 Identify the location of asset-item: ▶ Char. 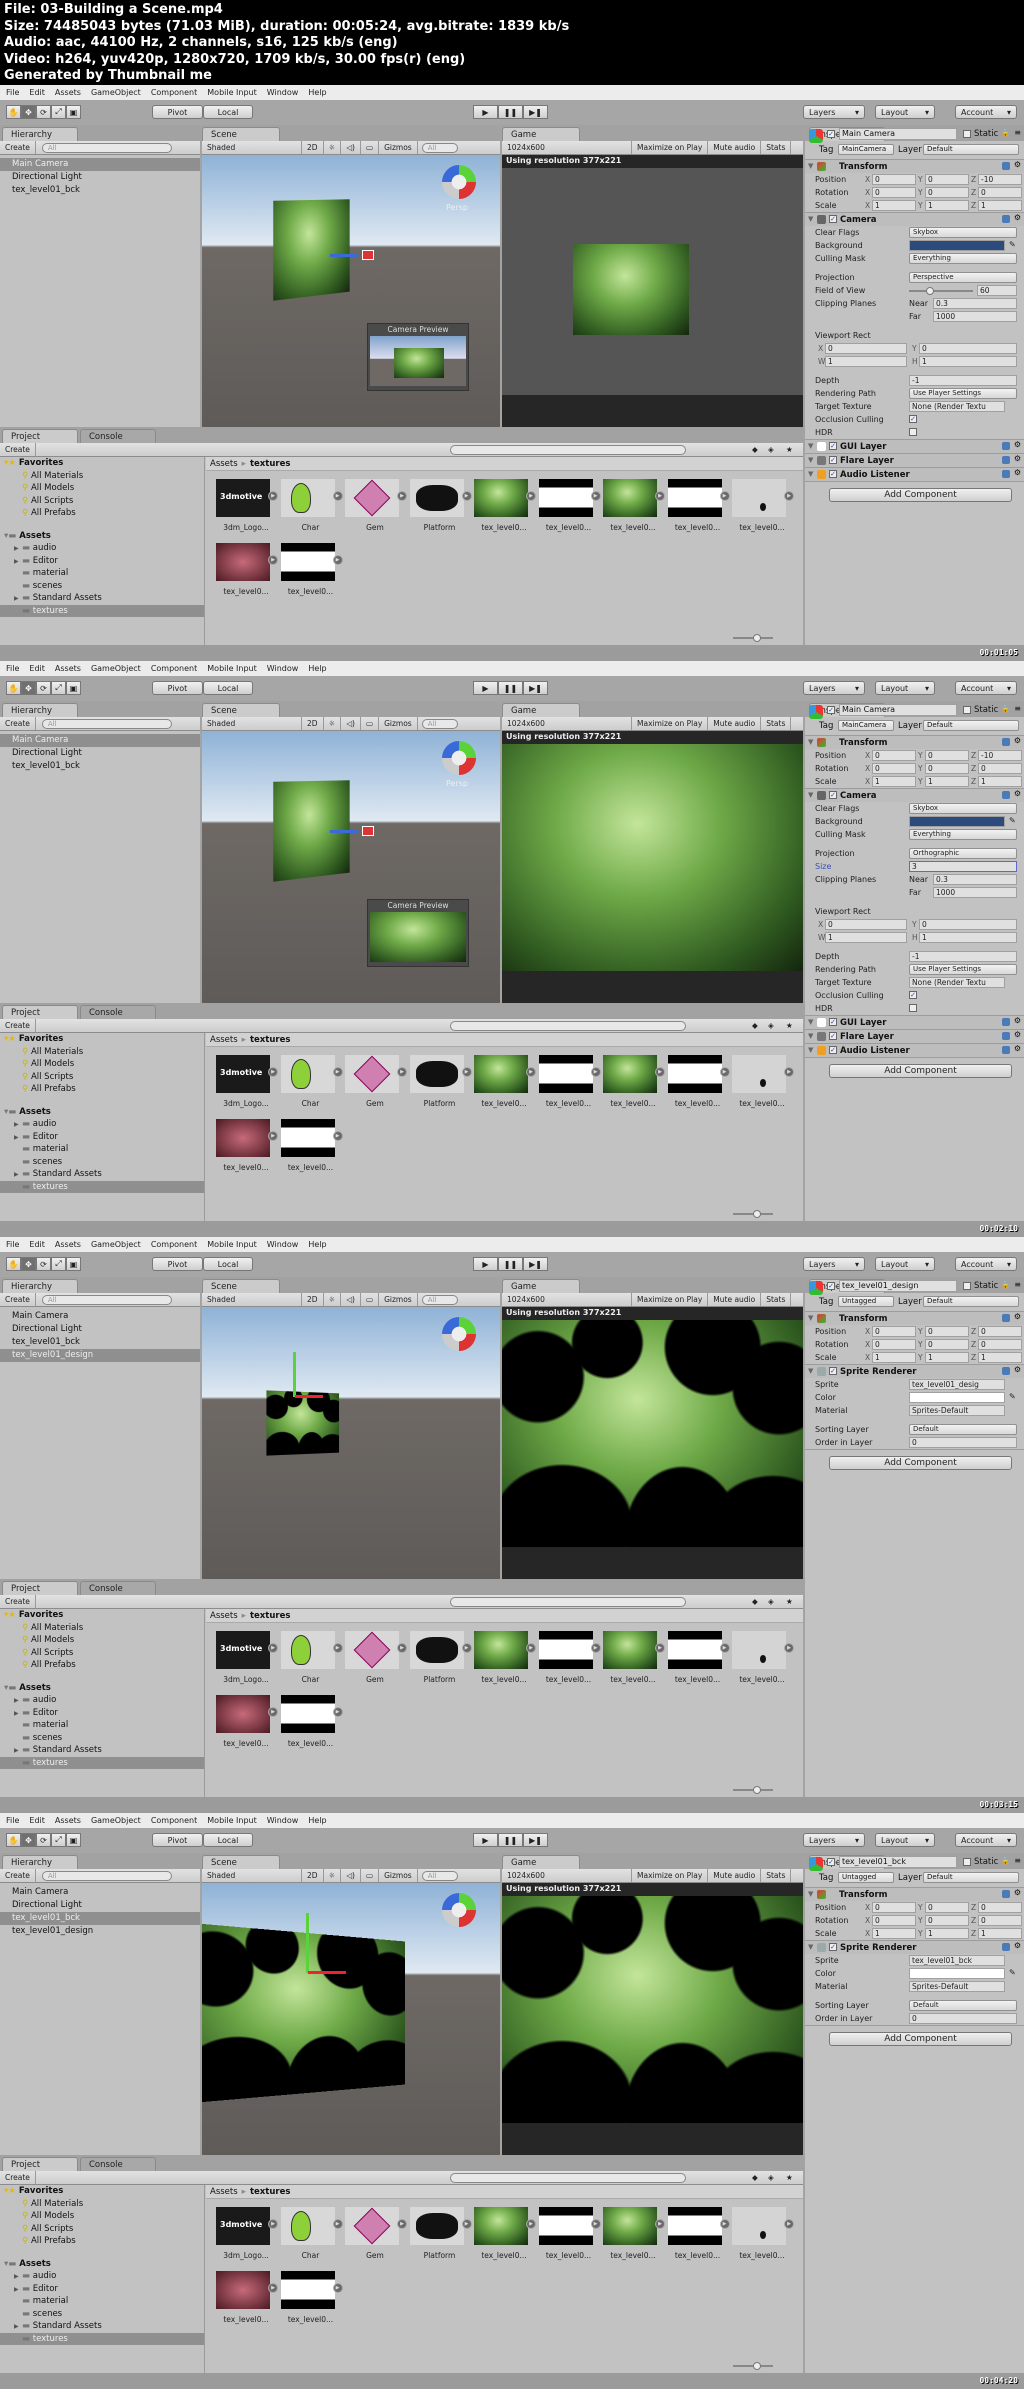
(309, 512).